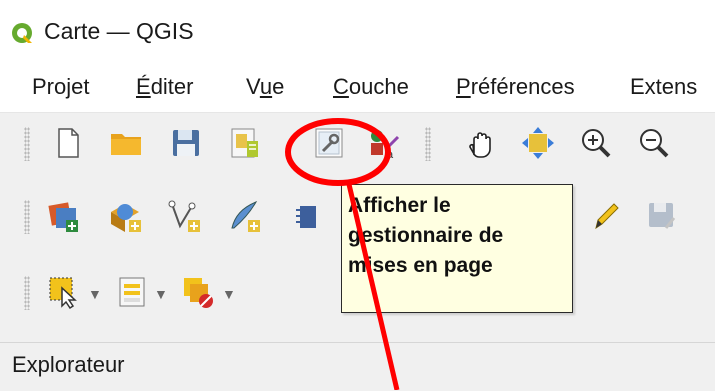 The width and height of the screenshot is (715, 391). What do you see at coordinates (126, 143) in the screenshot?
I see `open-project-icon` at bounding box center [126, 143].